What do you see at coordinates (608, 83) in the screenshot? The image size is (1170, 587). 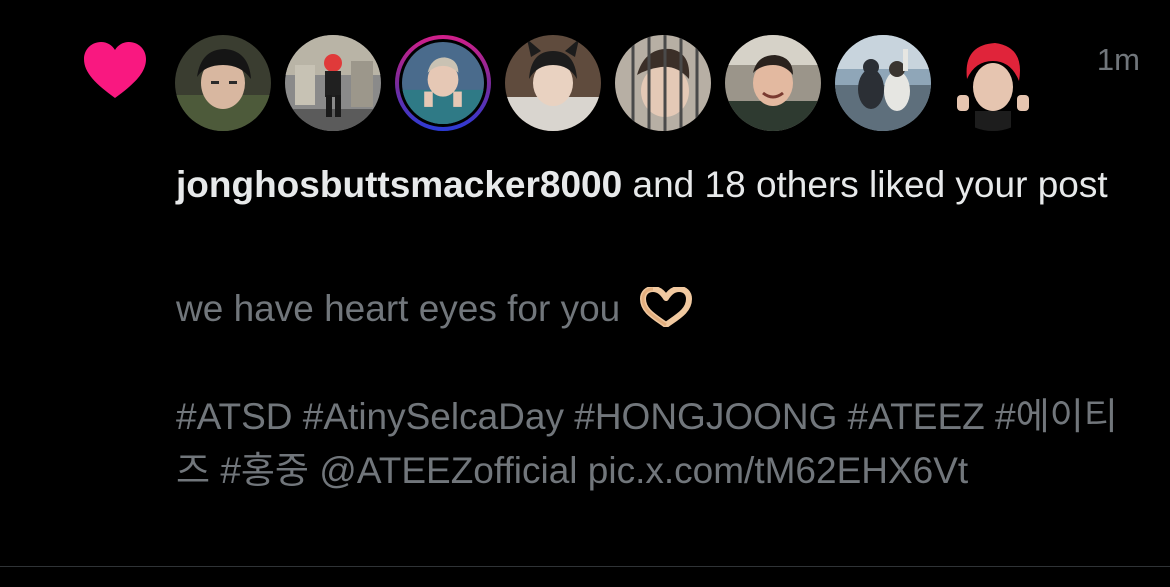 I see `liker-avatars` at bounding box center [608, 83].